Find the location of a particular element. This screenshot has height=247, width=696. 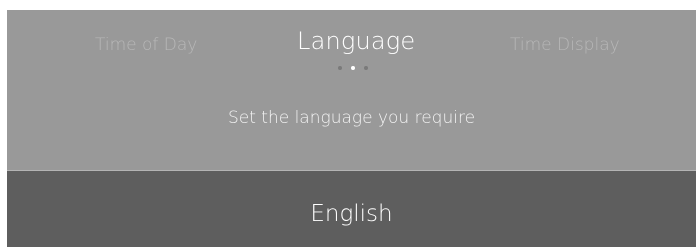

tab-language: Language is located at coordinates (356, 41).